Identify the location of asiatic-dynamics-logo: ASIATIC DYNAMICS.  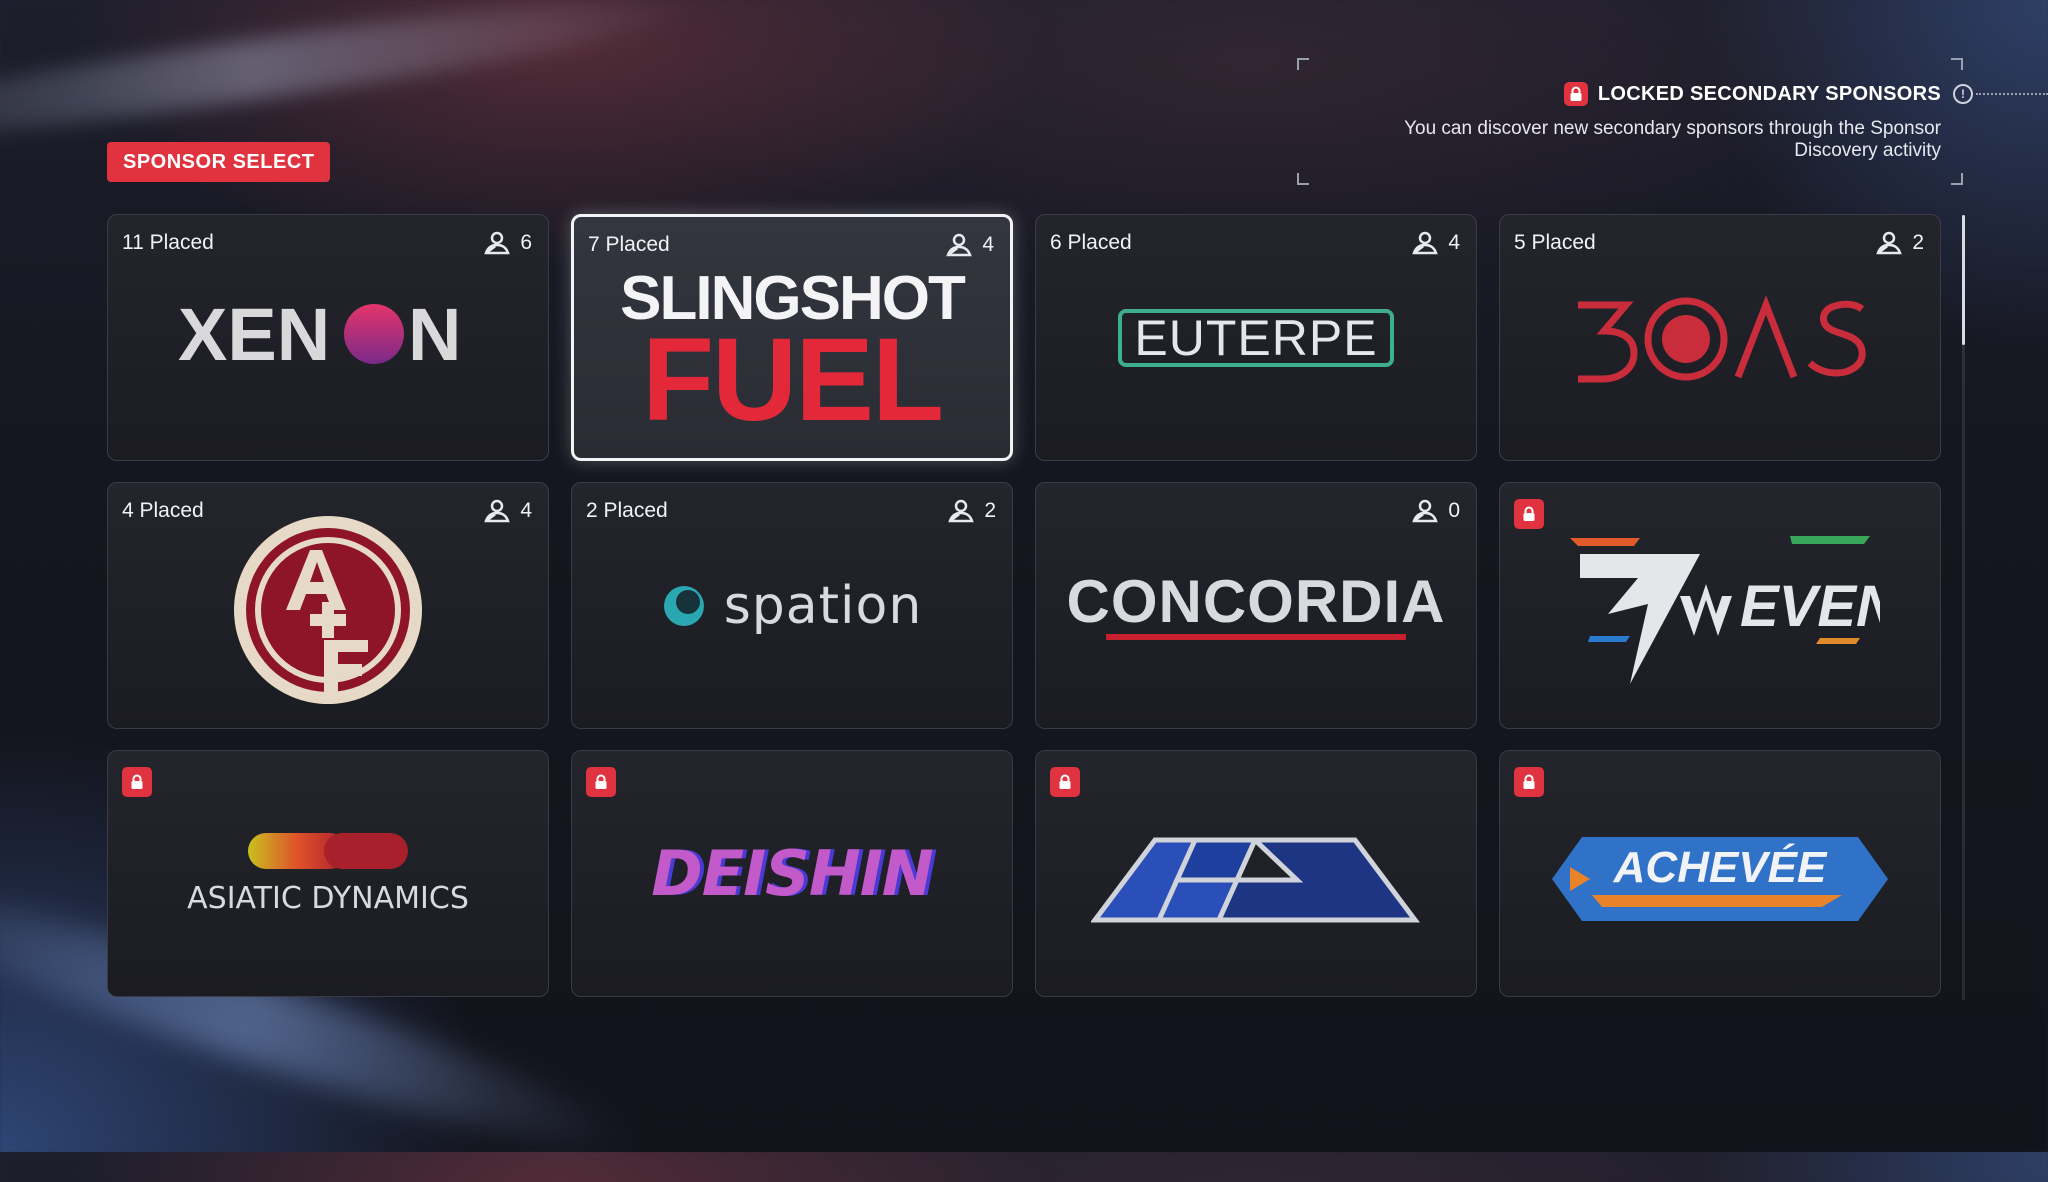
(328, 873).